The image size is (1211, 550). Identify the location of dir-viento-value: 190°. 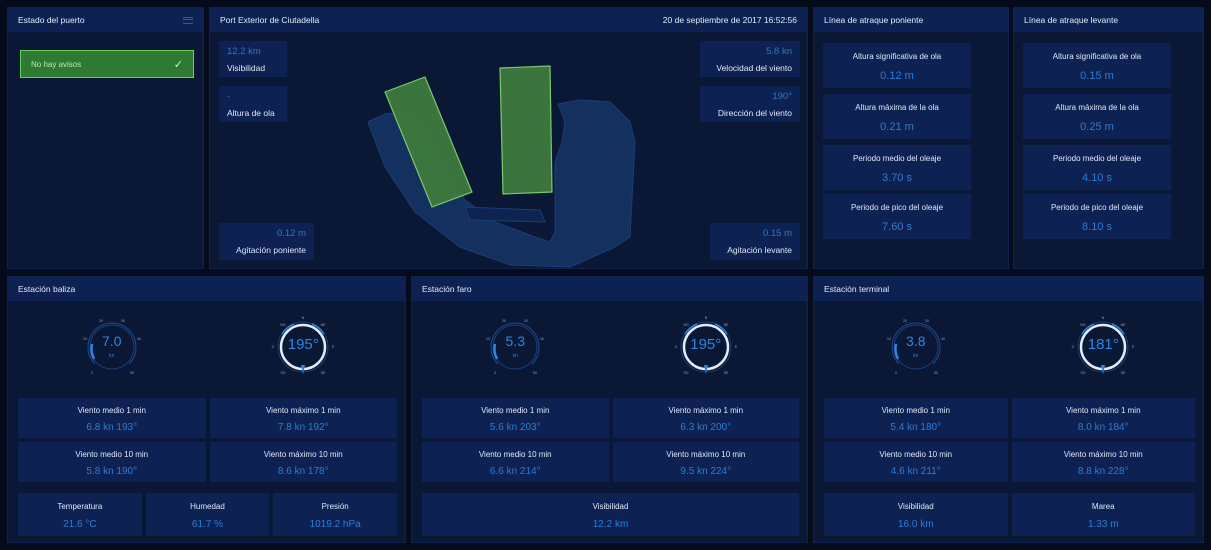
(782, 96).